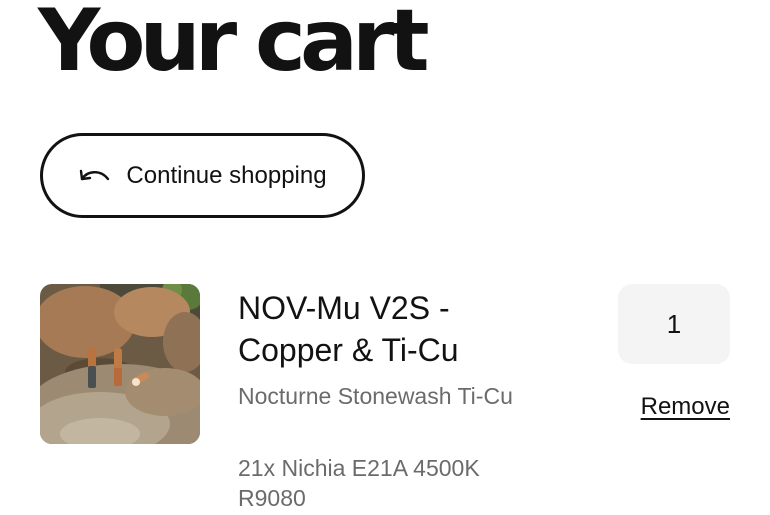  Describe the element at coordinates (388, 329) in the screenshot. I see `product-name: NOV-Mu V2S - Copper & Ti-Cu` at that location.